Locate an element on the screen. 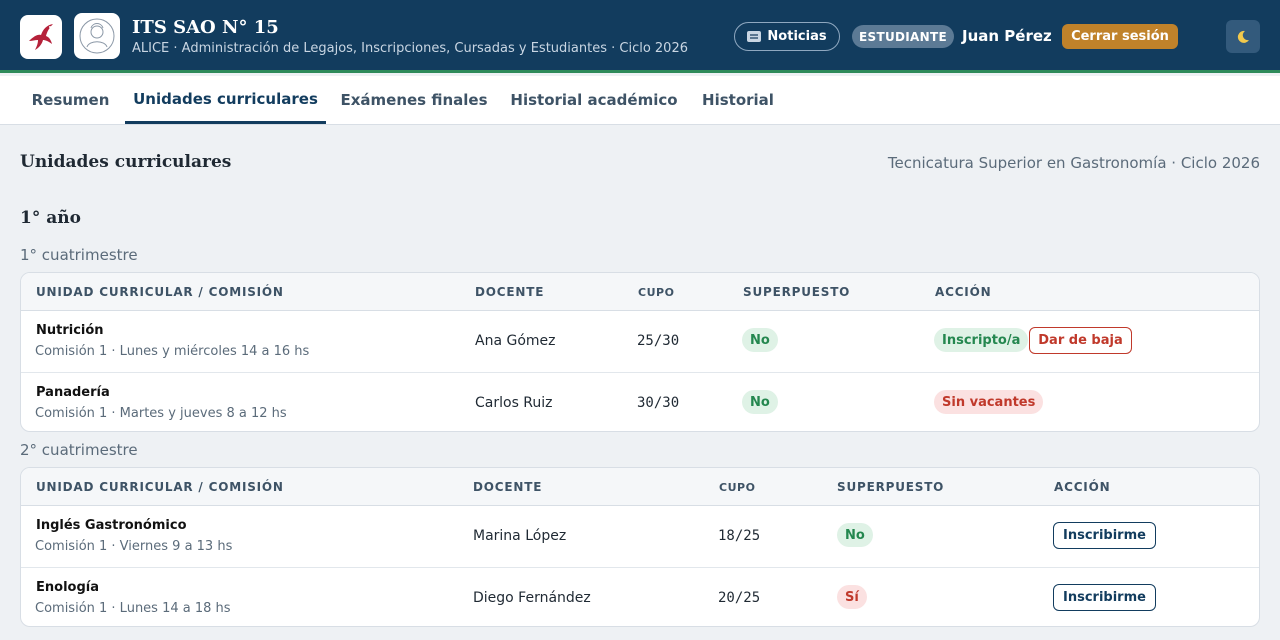 The height and width of the screenshot is (640, 1280). teacher-name: Marina López is located at coordinates (520, 536).